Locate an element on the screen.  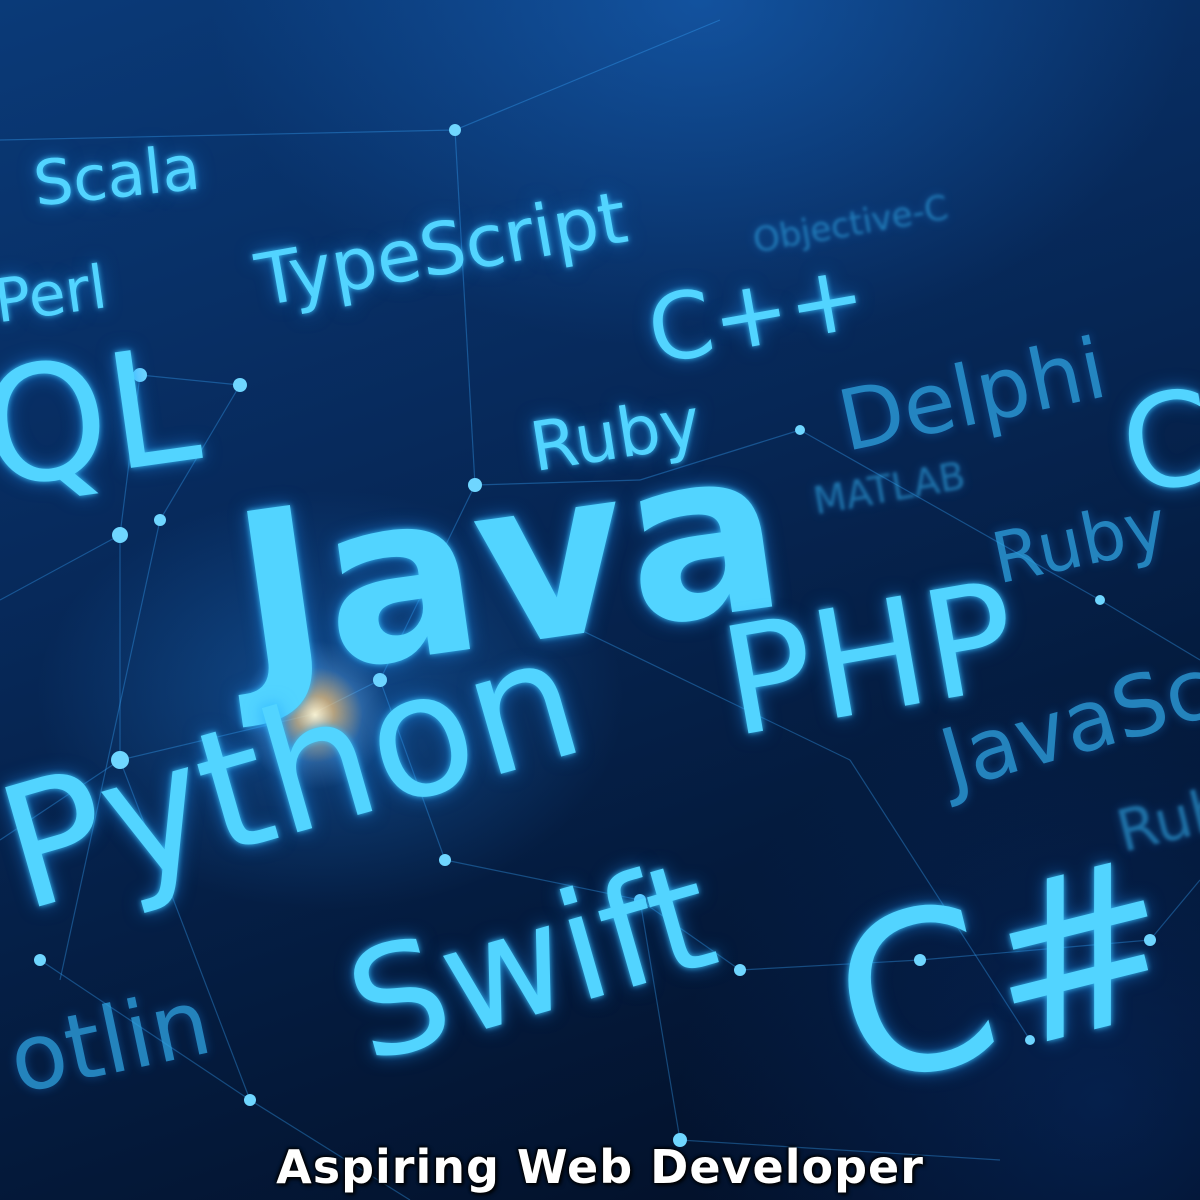
word-sql: QL is located at coordinates (105, 418).